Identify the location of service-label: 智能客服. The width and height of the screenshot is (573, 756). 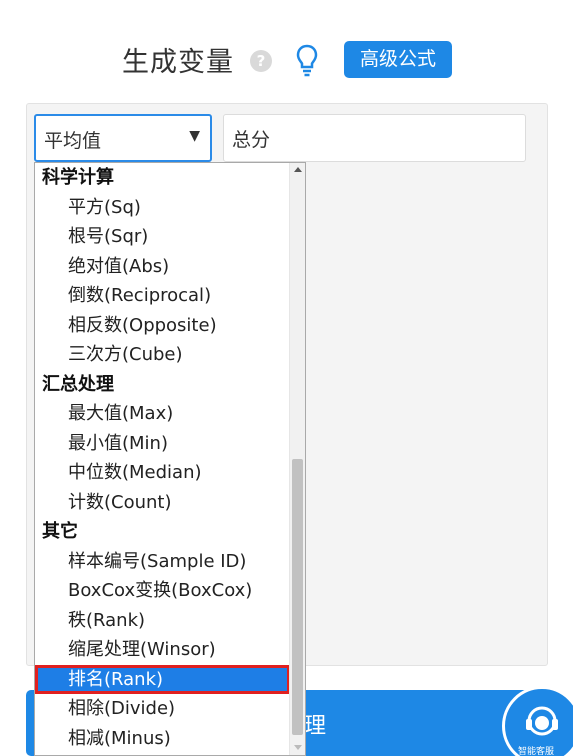
(536, 751).